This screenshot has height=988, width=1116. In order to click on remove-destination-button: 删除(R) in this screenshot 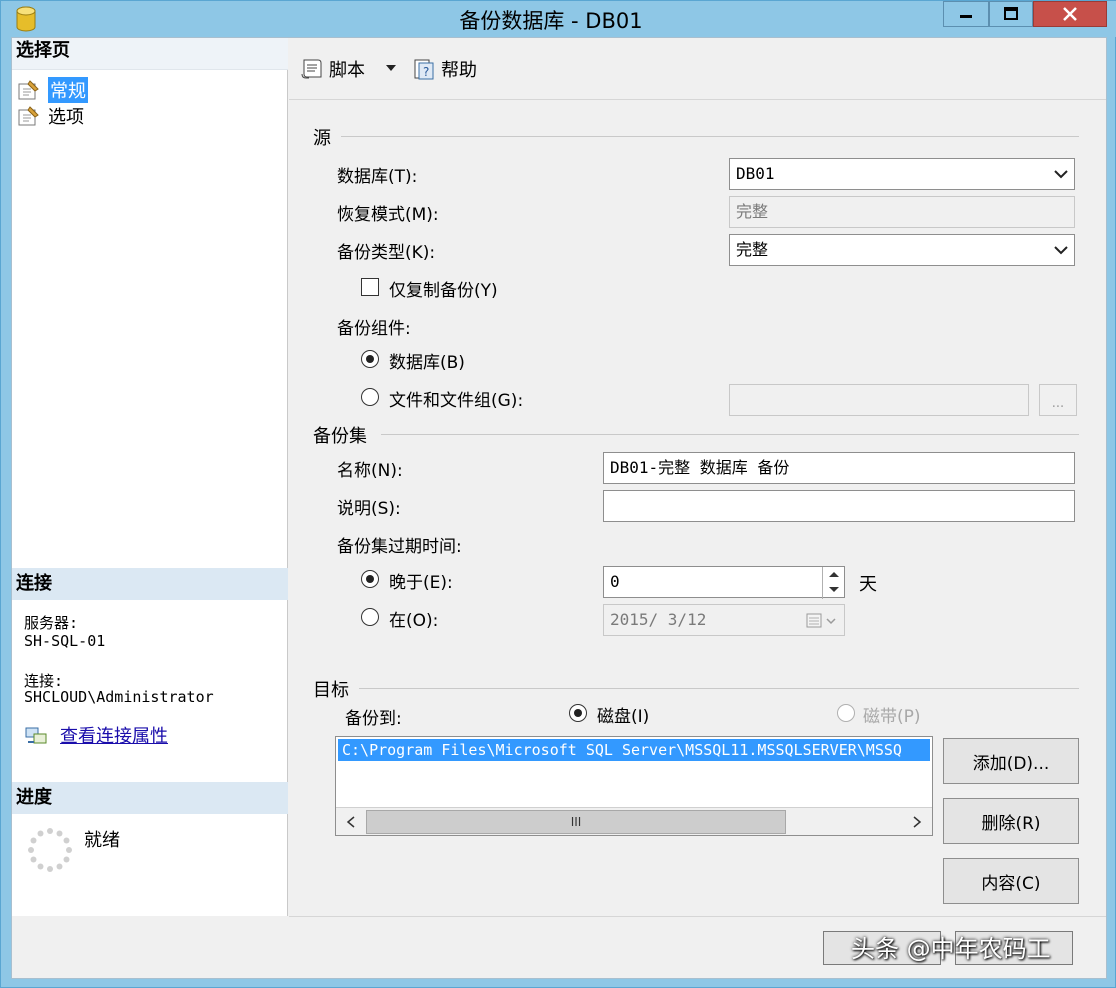, I will do `click(1011, 821)`.